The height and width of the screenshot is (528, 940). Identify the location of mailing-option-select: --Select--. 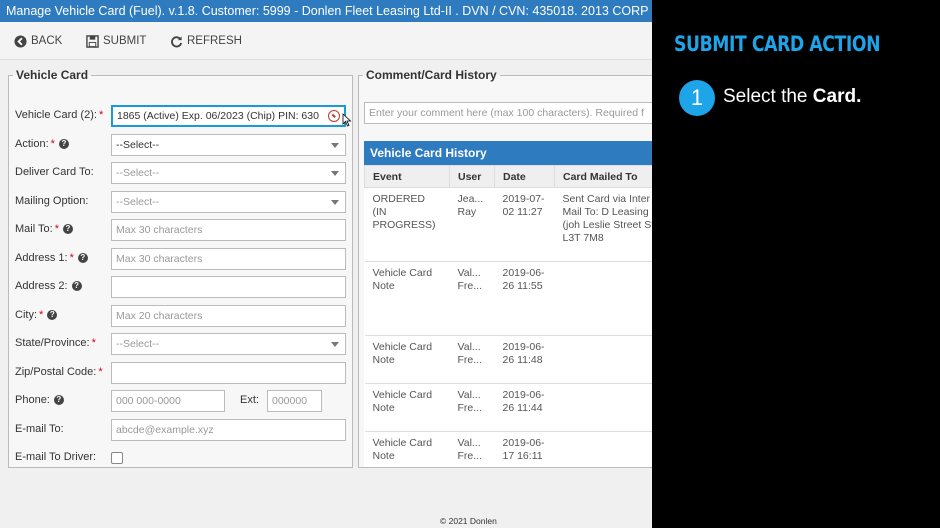
(228, 202).